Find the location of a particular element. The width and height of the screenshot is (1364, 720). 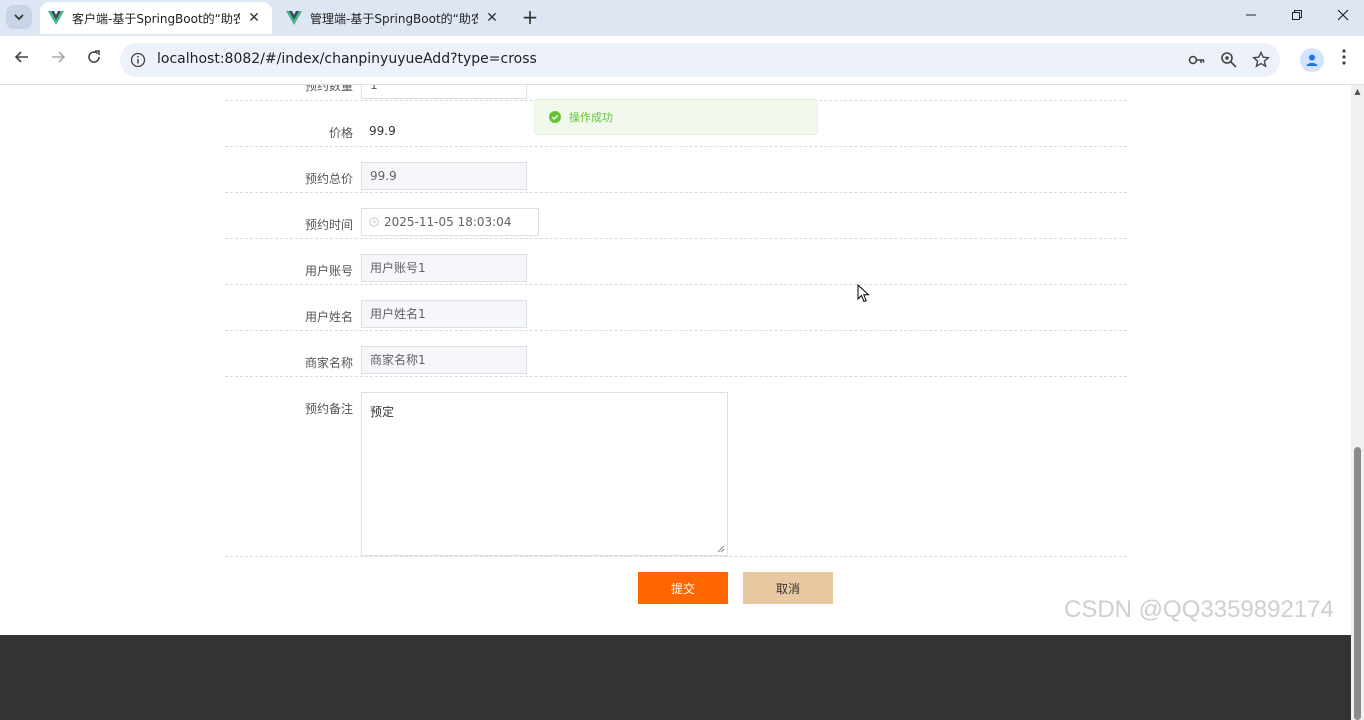

close-icon is located at coordinates (1343, 15).